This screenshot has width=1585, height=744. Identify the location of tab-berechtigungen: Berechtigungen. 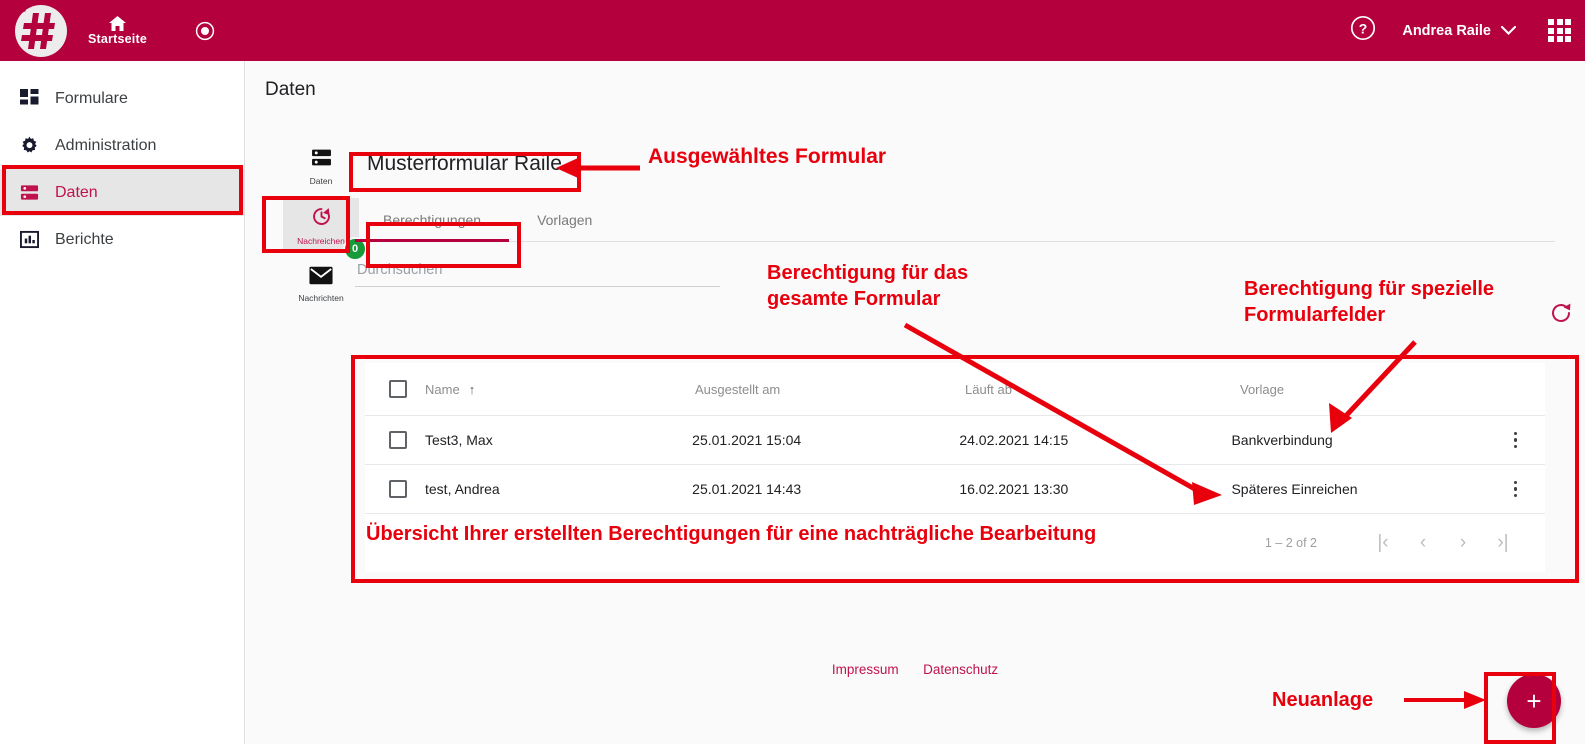
(432, 220).